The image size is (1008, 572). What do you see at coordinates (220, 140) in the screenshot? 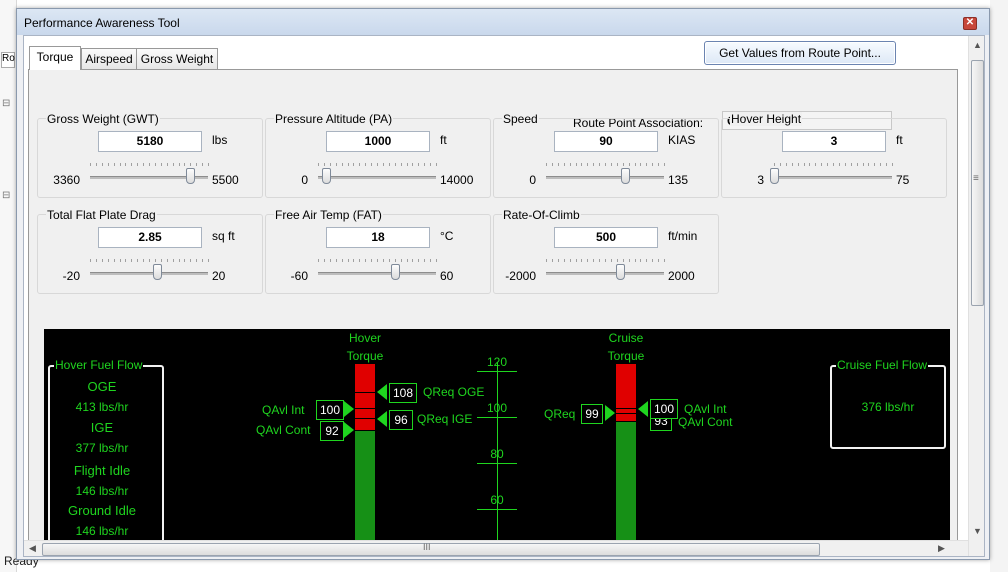
I see `parameter-unit: lbs` at bounding box center [220, 140].